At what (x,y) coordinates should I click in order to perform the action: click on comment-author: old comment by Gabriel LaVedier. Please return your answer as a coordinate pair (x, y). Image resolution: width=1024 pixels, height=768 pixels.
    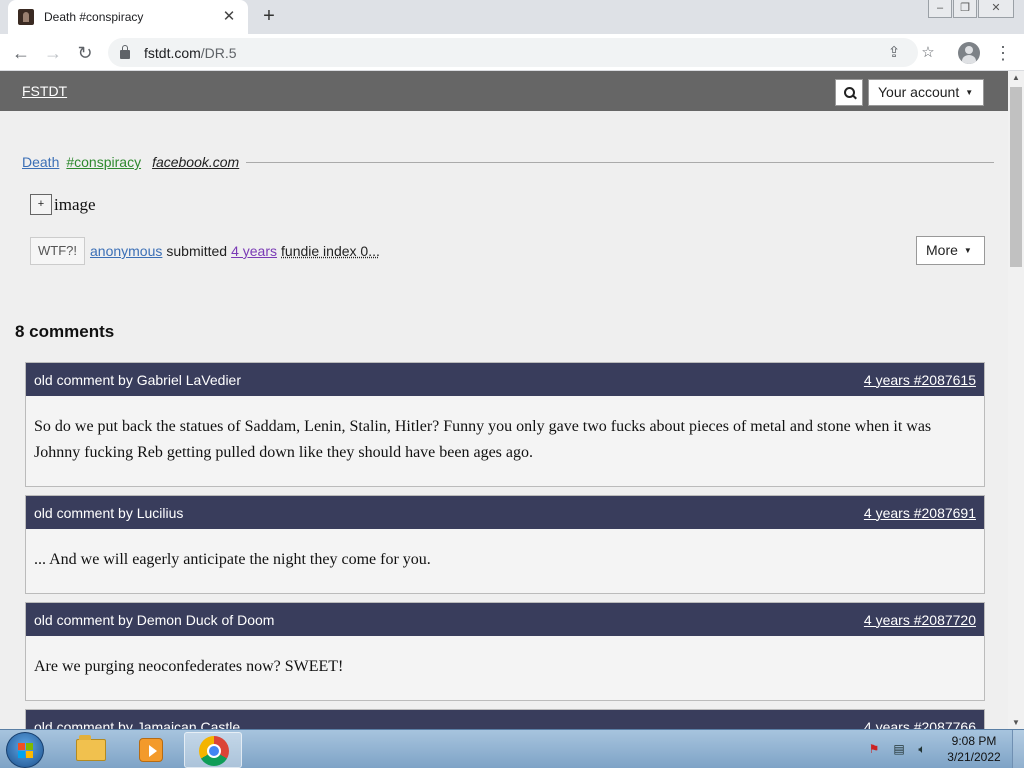
    Looking at the image, I should click on (137, 379).